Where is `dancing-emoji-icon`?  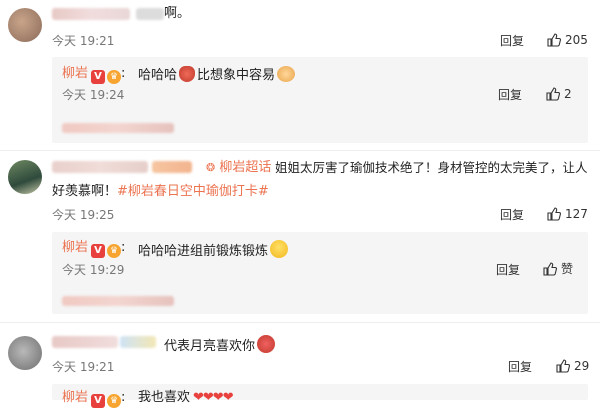 dancing-emoji-icon is located at coordinates (187, 74).